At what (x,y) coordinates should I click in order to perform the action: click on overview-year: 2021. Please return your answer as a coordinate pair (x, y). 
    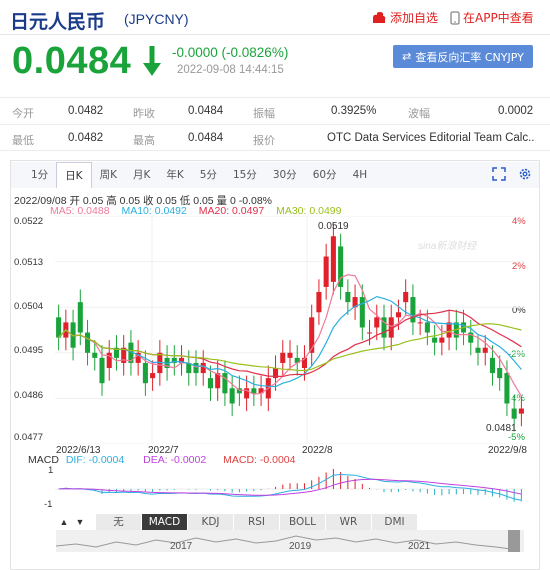
    Looking at the image, I should click on (419, 546).